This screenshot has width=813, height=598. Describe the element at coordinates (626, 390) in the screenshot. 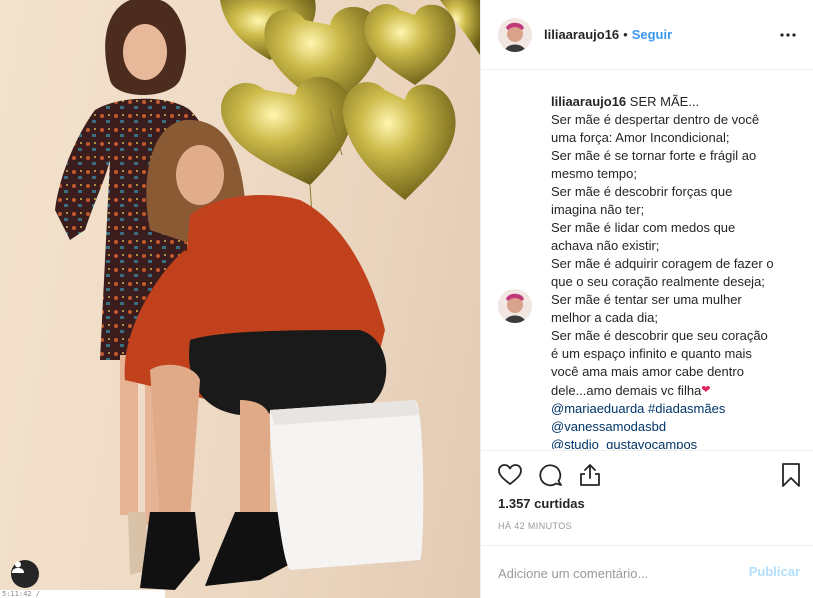

I see `caption-last-text: dele...amo demais vc filha` at that location.